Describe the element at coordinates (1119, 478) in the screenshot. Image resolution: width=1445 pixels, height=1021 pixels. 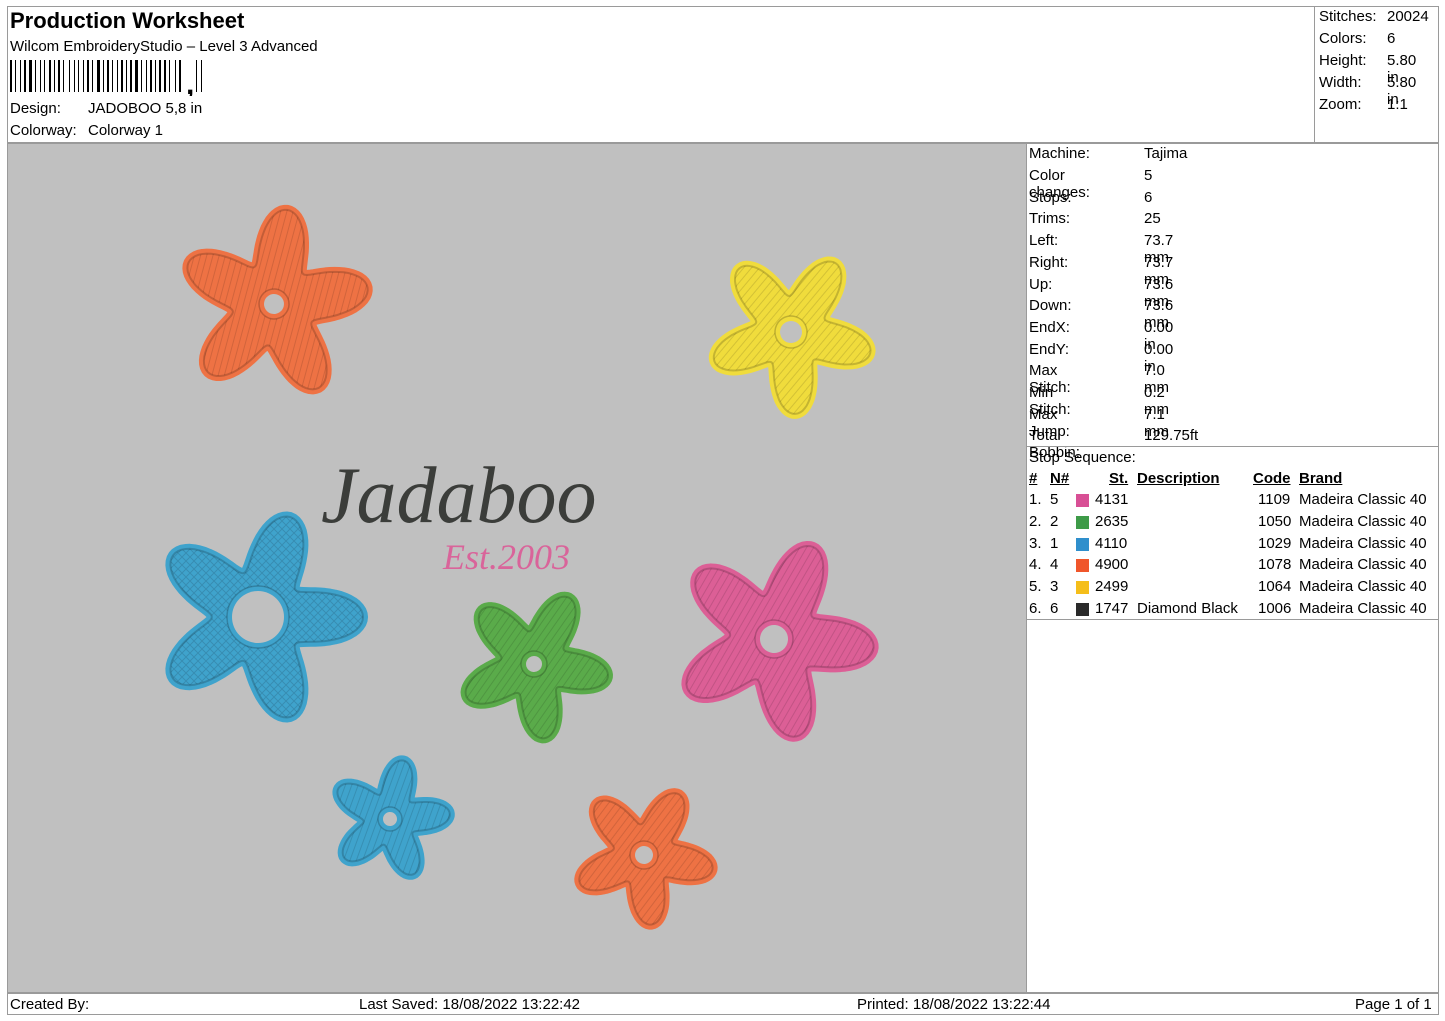
I see `col-st: St.` at that location.